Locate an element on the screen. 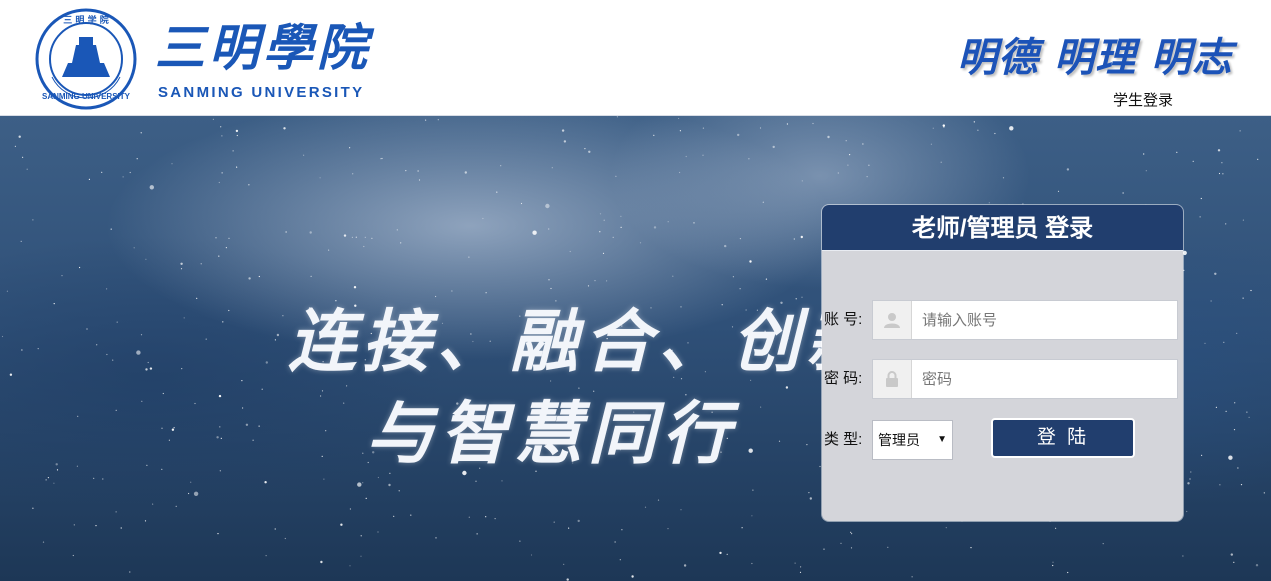 Image resolution: width=1271 pixels, height=581 pixels. account-input is located at coordinates (1043, 320).